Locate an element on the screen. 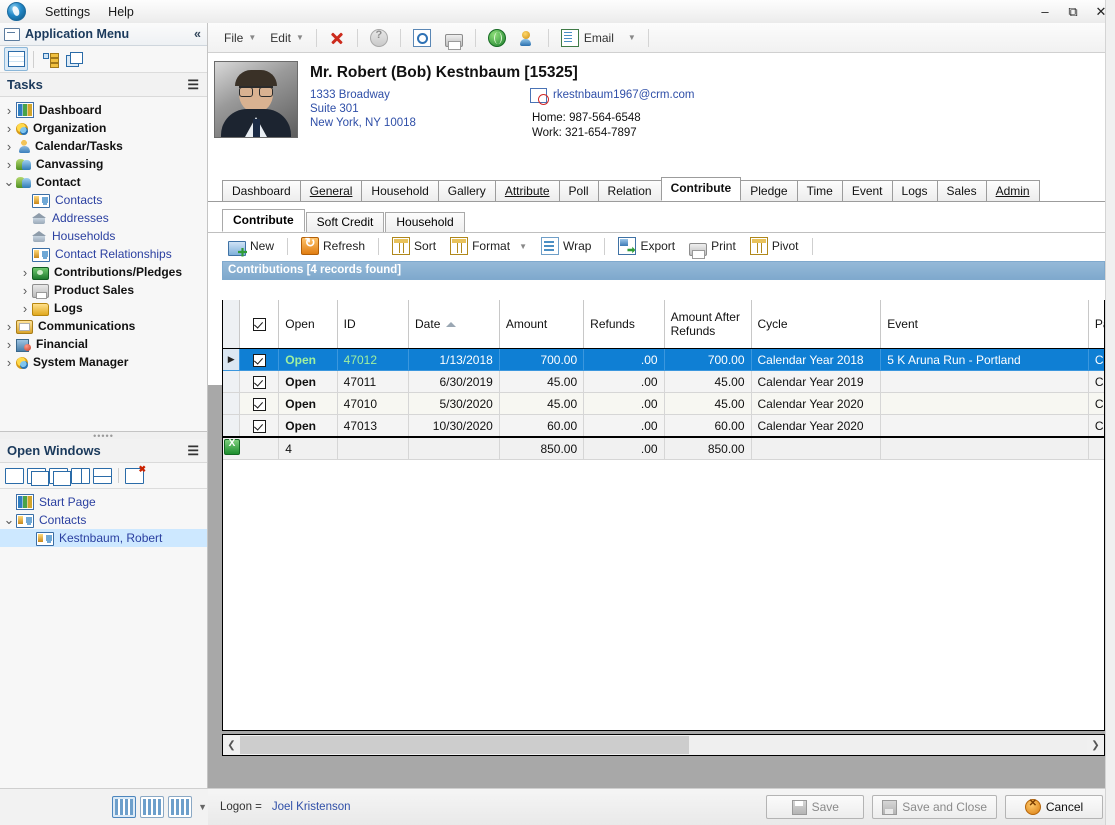 This screenshot has height=825, width=1115. format-button: Format ▼ is located at coordinates (488, 246).